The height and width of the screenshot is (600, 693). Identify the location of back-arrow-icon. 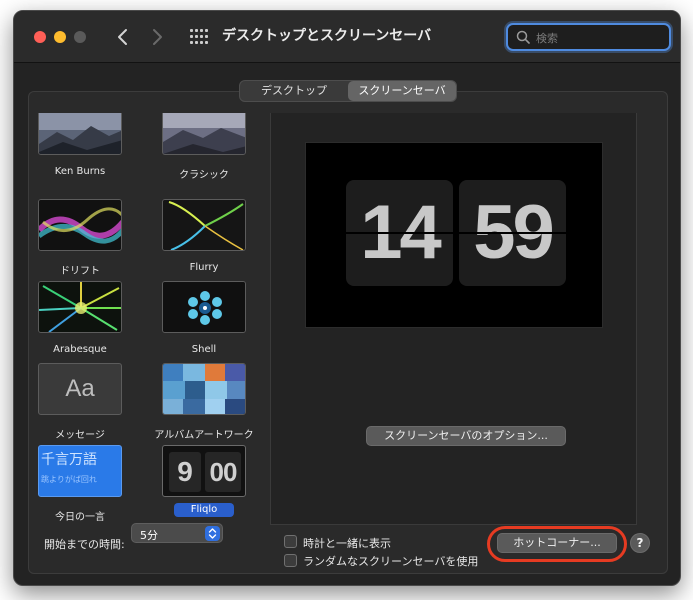
(123, 37).